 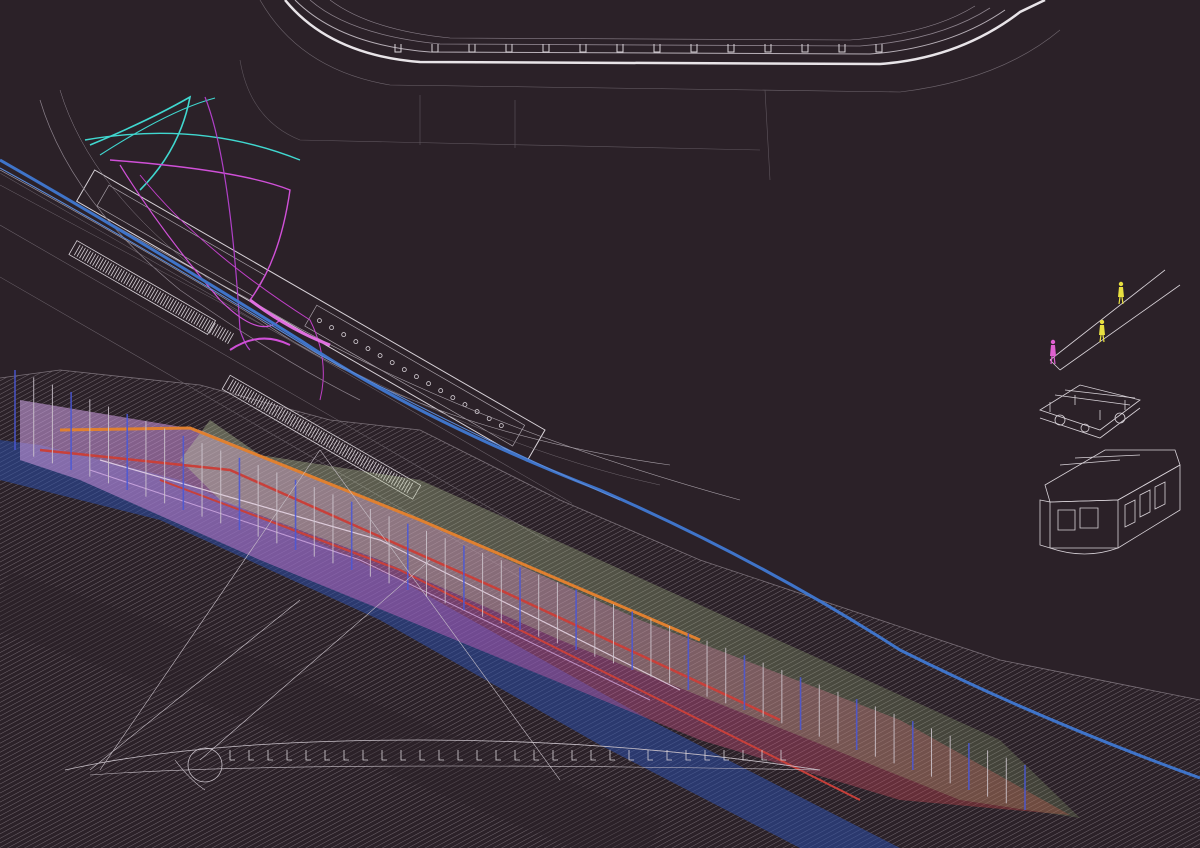 What do you see at coordinates (1110, 502) in the screenshot?
I see `train-carriage-drawing` at bounding box center [1110, 502].